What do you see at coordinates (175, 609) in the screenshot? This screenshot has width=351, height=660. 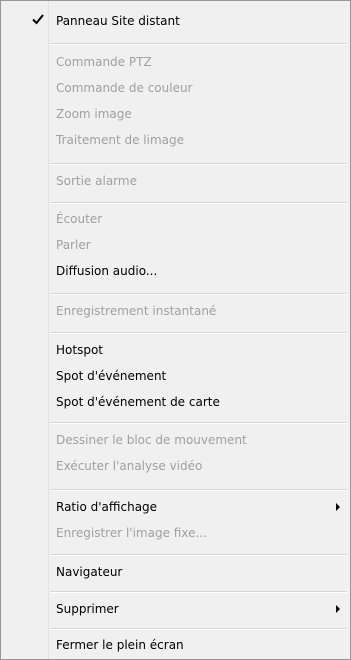 I see `menu-item-supprimer: Supprimer` at bounding box center [175, 609].